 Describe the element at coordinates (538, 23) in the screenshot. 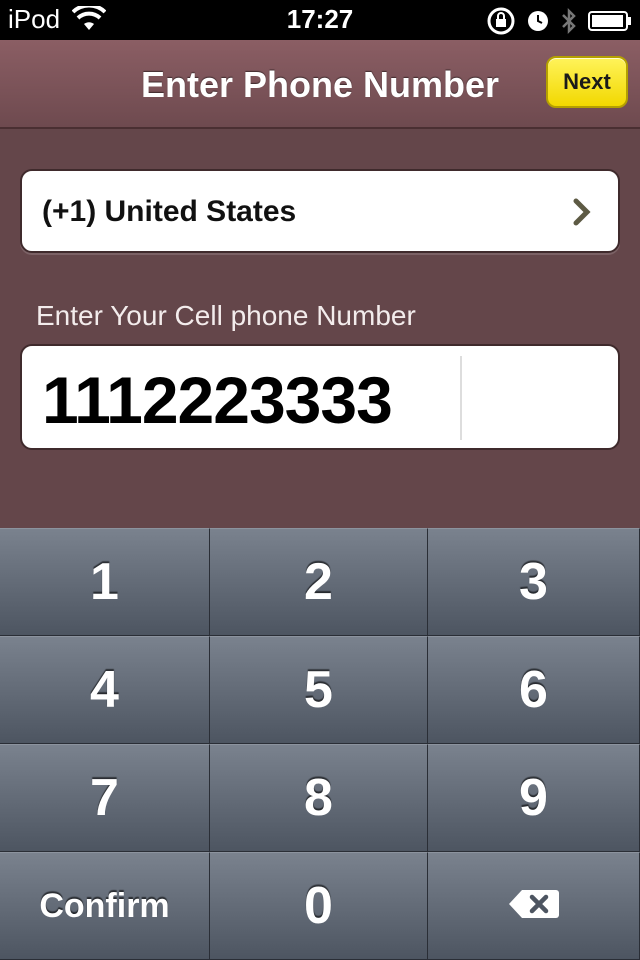

I see `alarm-icon` at that location.